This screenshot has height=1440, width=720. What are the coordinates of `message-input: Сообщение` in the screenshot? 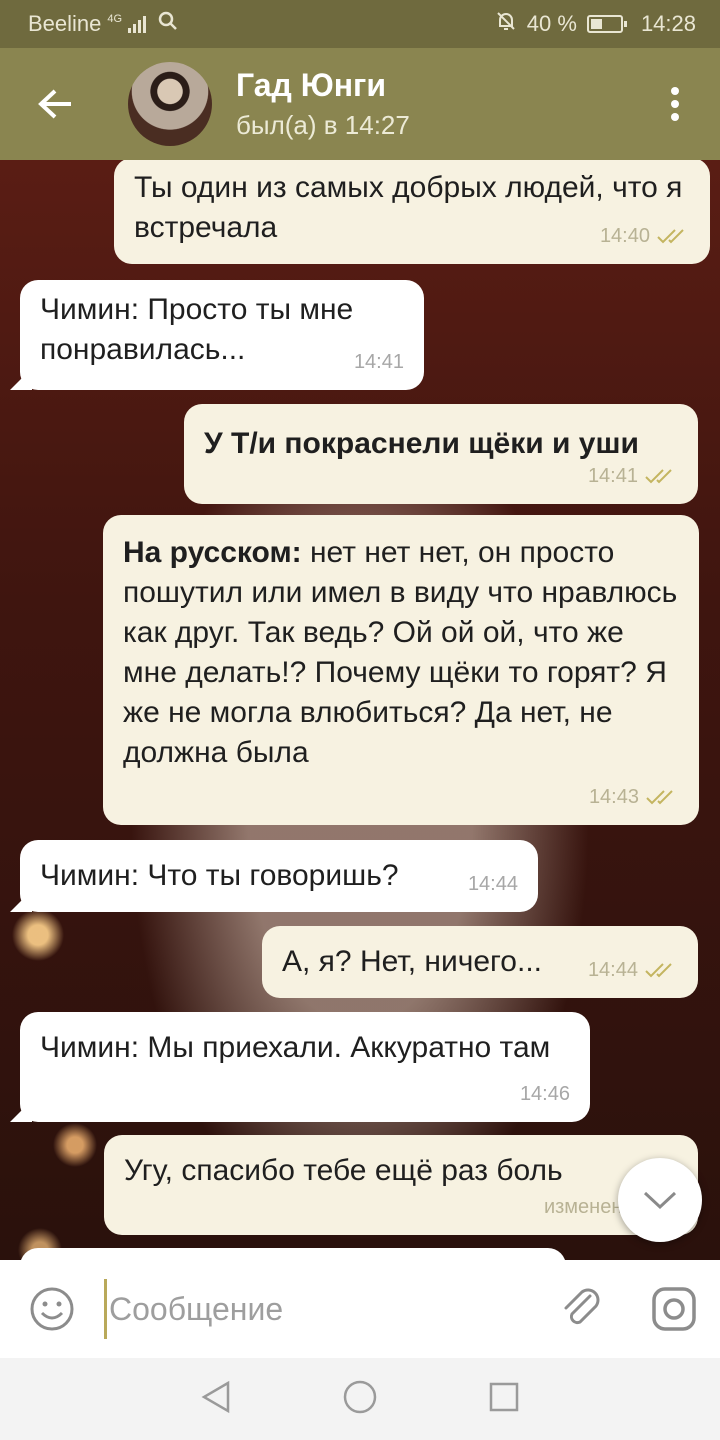 It's located at (320, 1309).